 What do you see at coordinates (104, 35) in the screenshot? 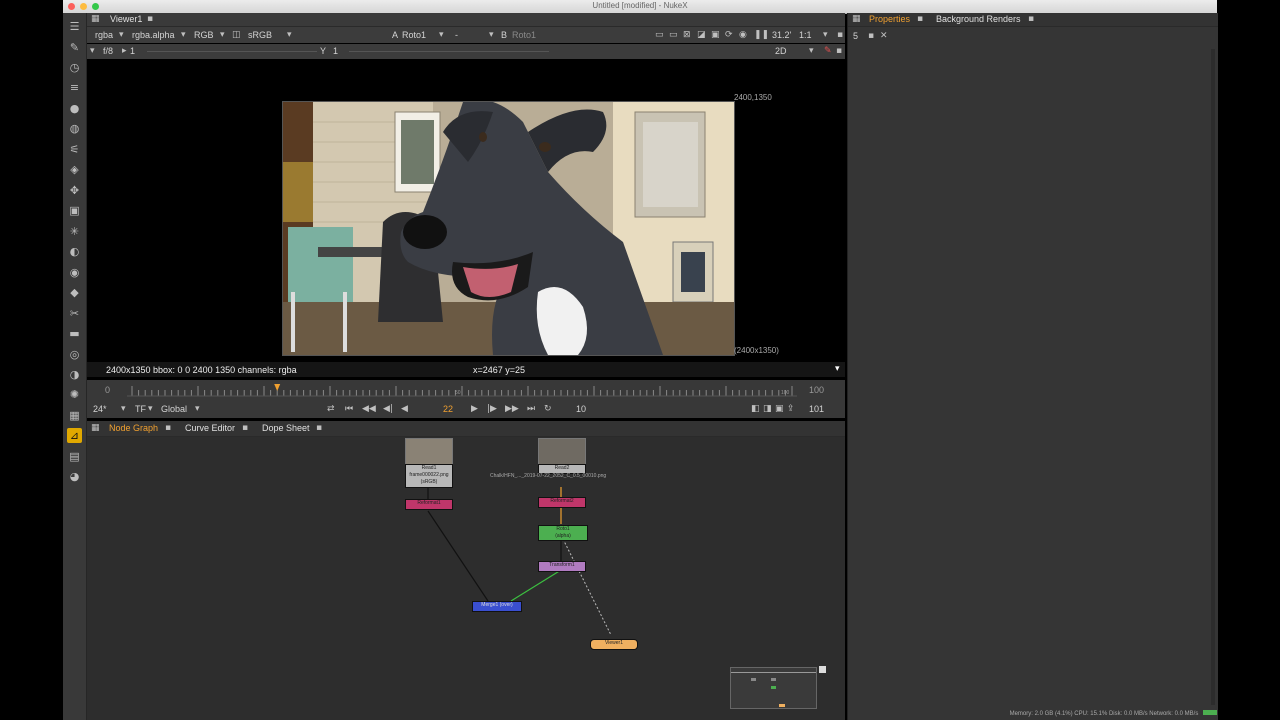
I see `channels-dropdown: rgba` at bounding box center [104, 35].